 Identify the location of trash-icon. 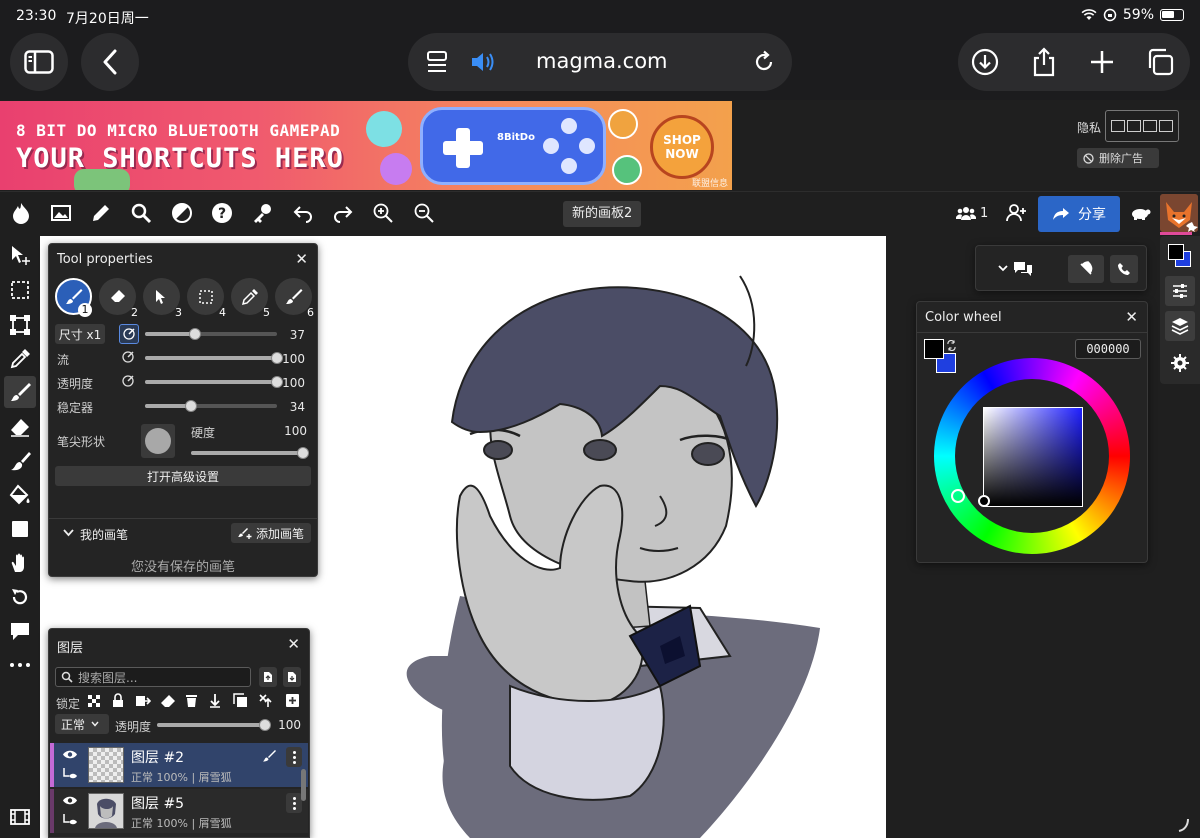
(191, 700).